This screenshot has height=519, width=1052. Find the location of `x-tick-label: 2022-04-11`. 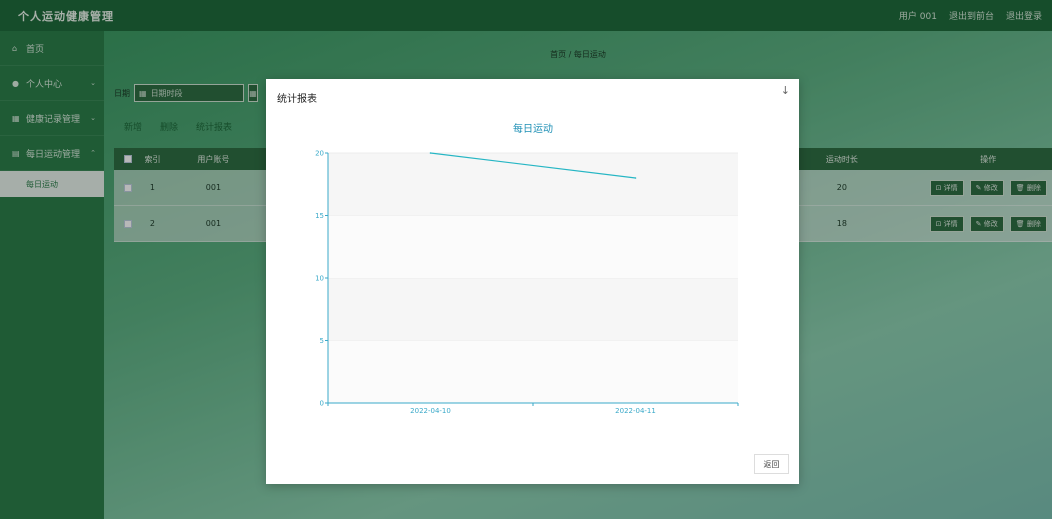

x-tick-label: 2022-04-11 is located at coordinates (635, 411).